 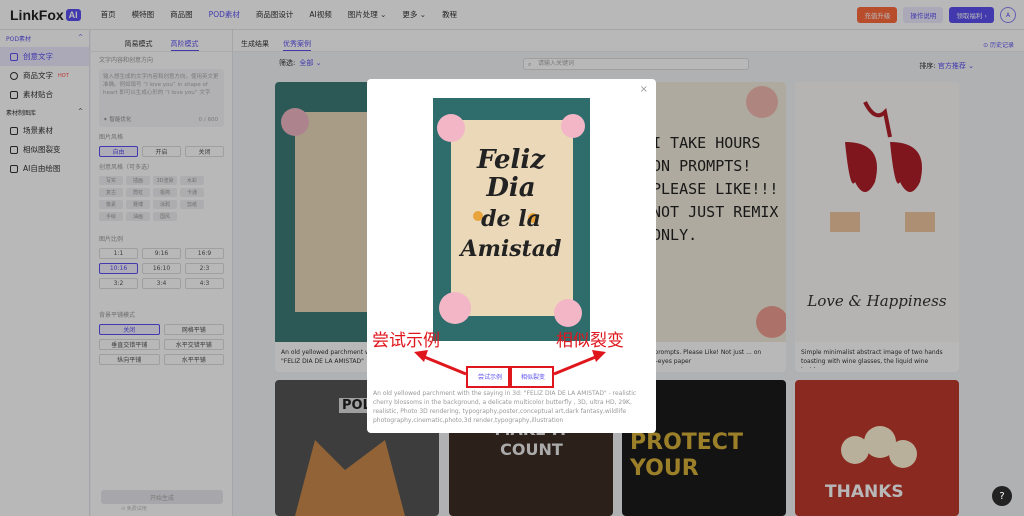 What do you see at coordinates (440, 363) in the screenshot?
I see `arrow-left-icon` at bounding box center [440, 363].